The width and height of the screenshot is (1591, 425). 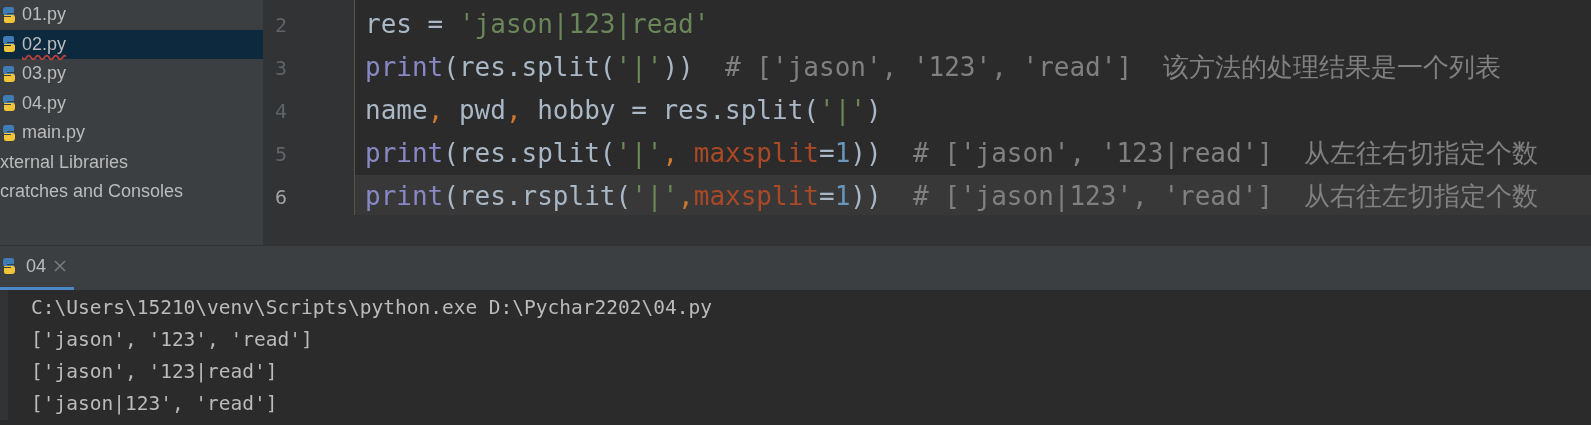 What do you see at coordinates (131, 74) in the screenshot?
I see `tree-item: 03.py` at bounding box center [131, 74].